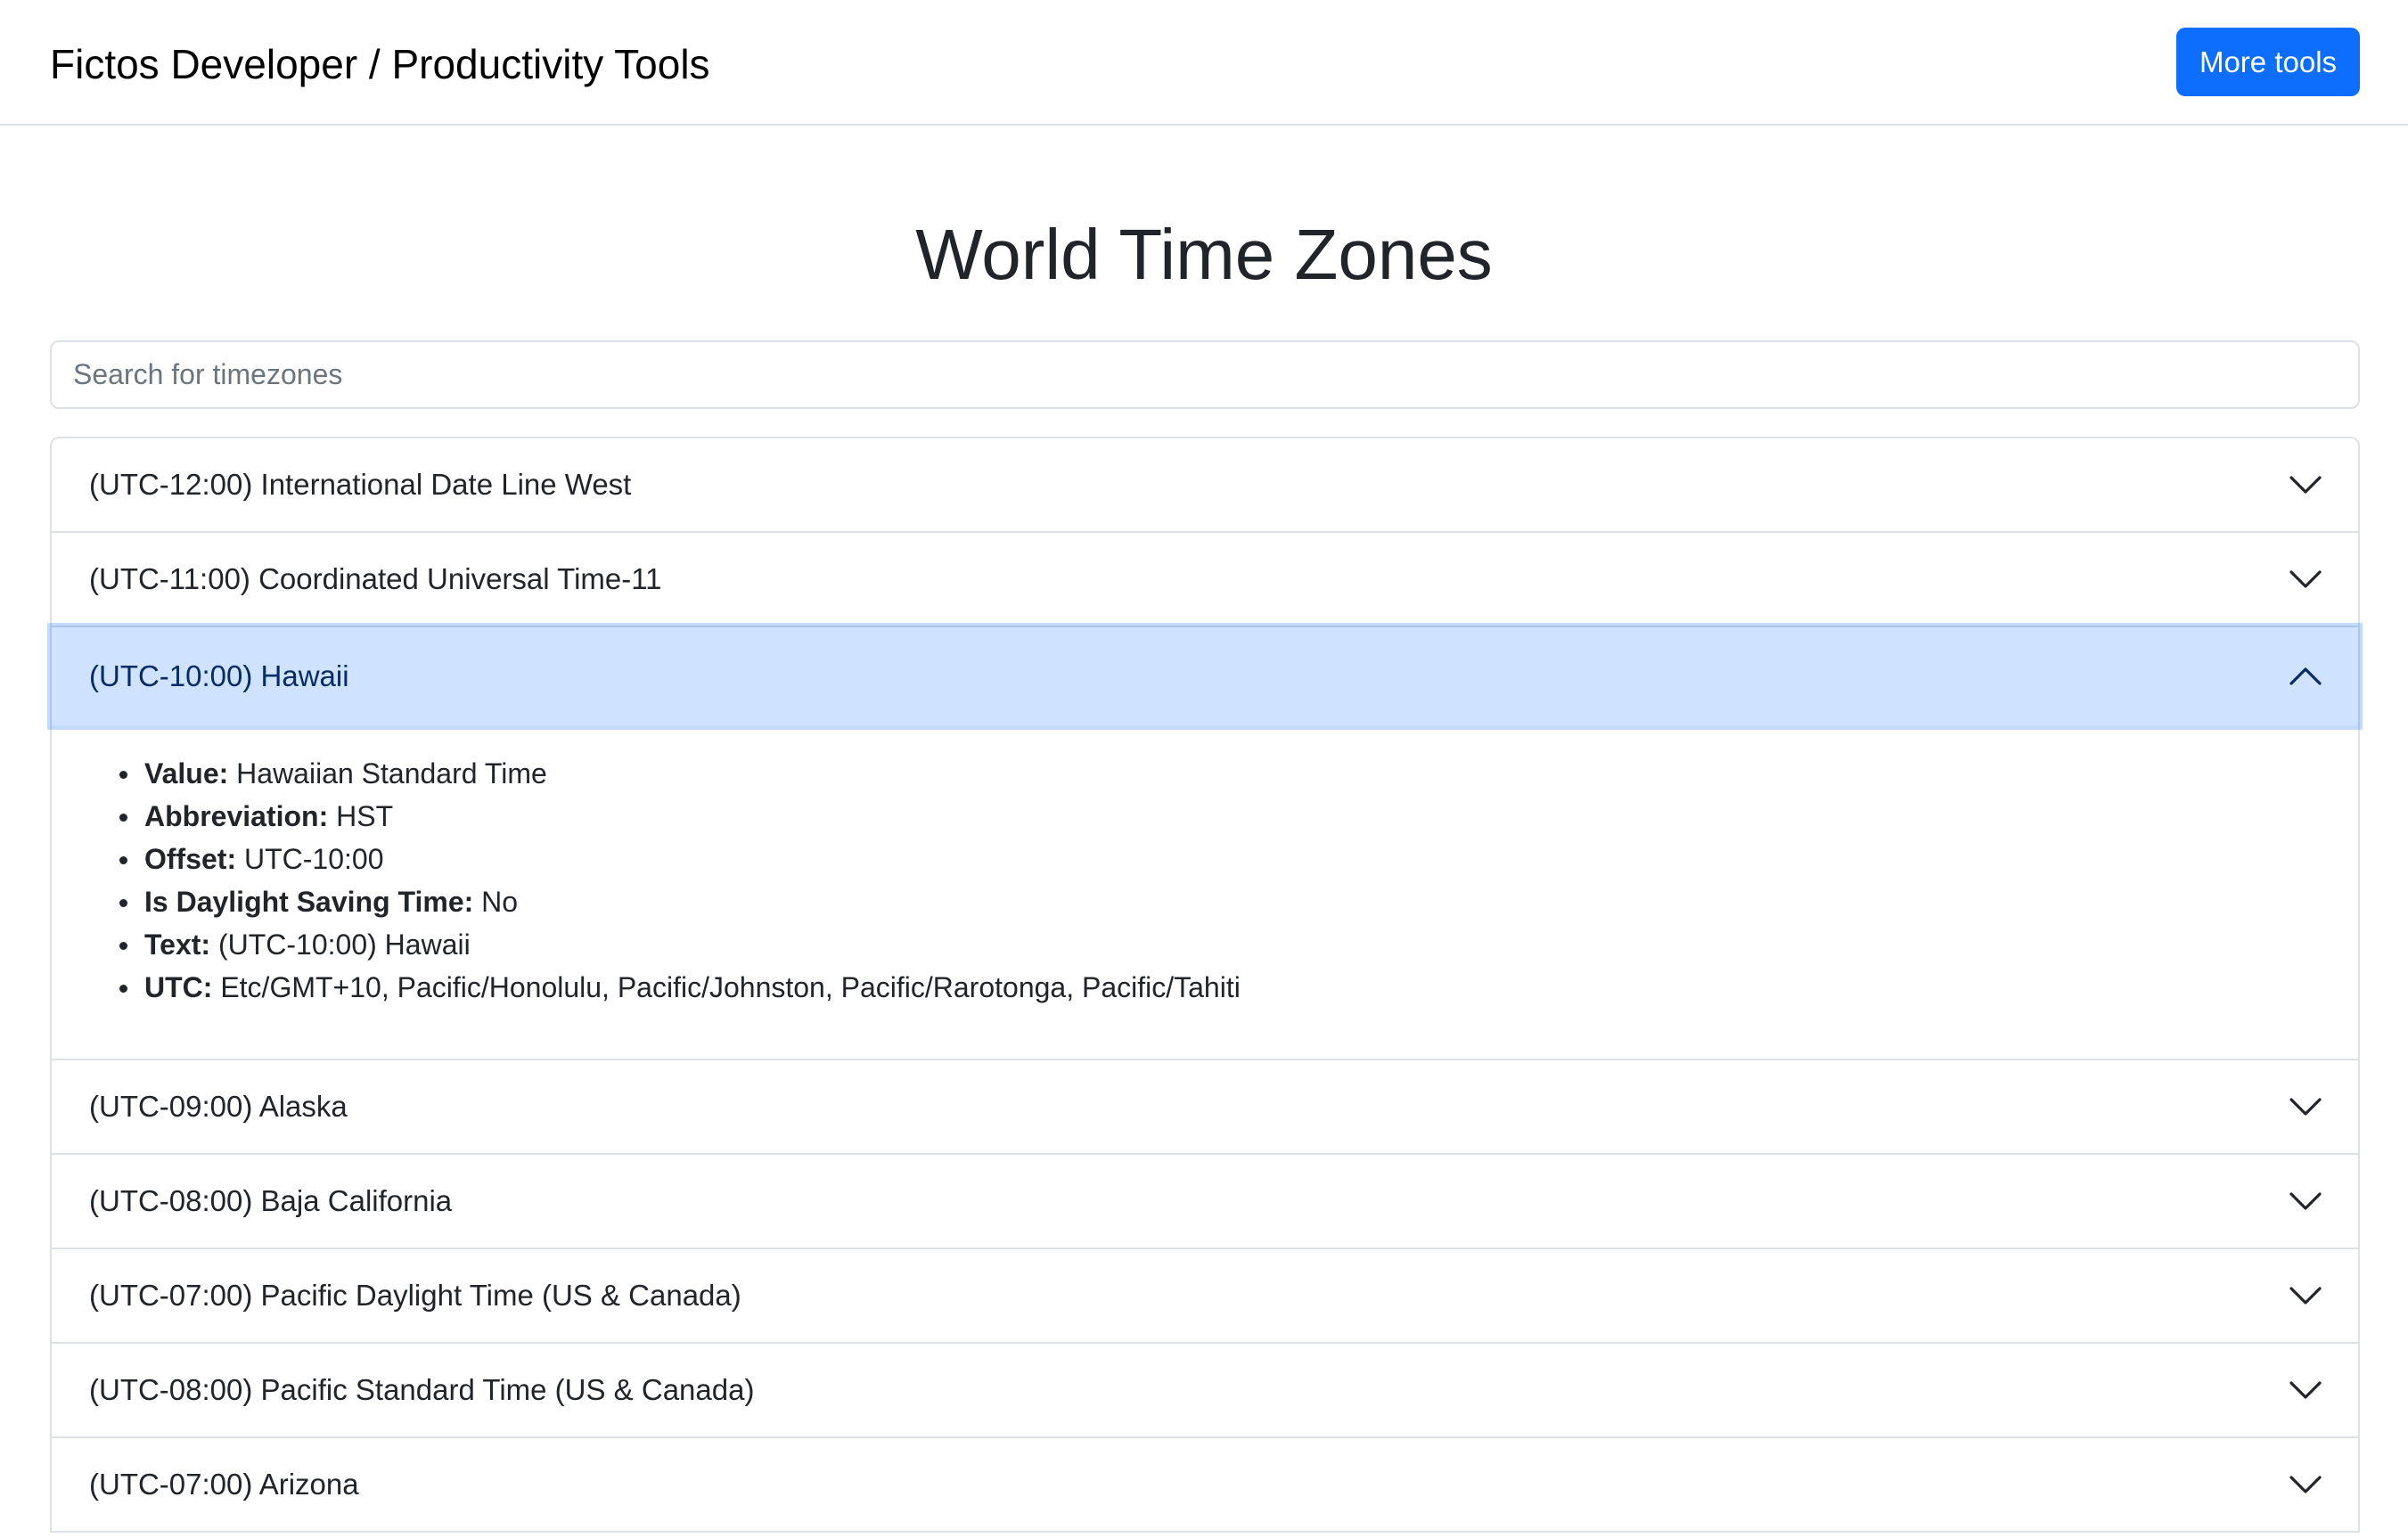  Describe the element at coordinates (1205, 676) in the screenshot. I see `accordion-header: (UTC-10:00) Hawaii` at that location.